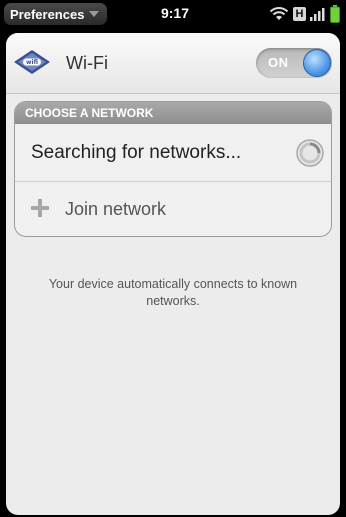 Image resolution: width=346 pixels, height=517 pixels. I want to click on network-type-badge: H, so click(299, 14).